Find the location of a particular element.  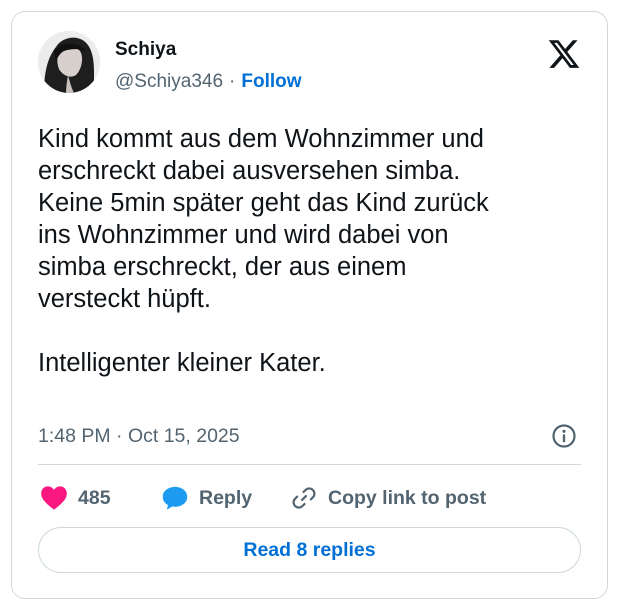

heart-icon is located at coordinates (54, 498).